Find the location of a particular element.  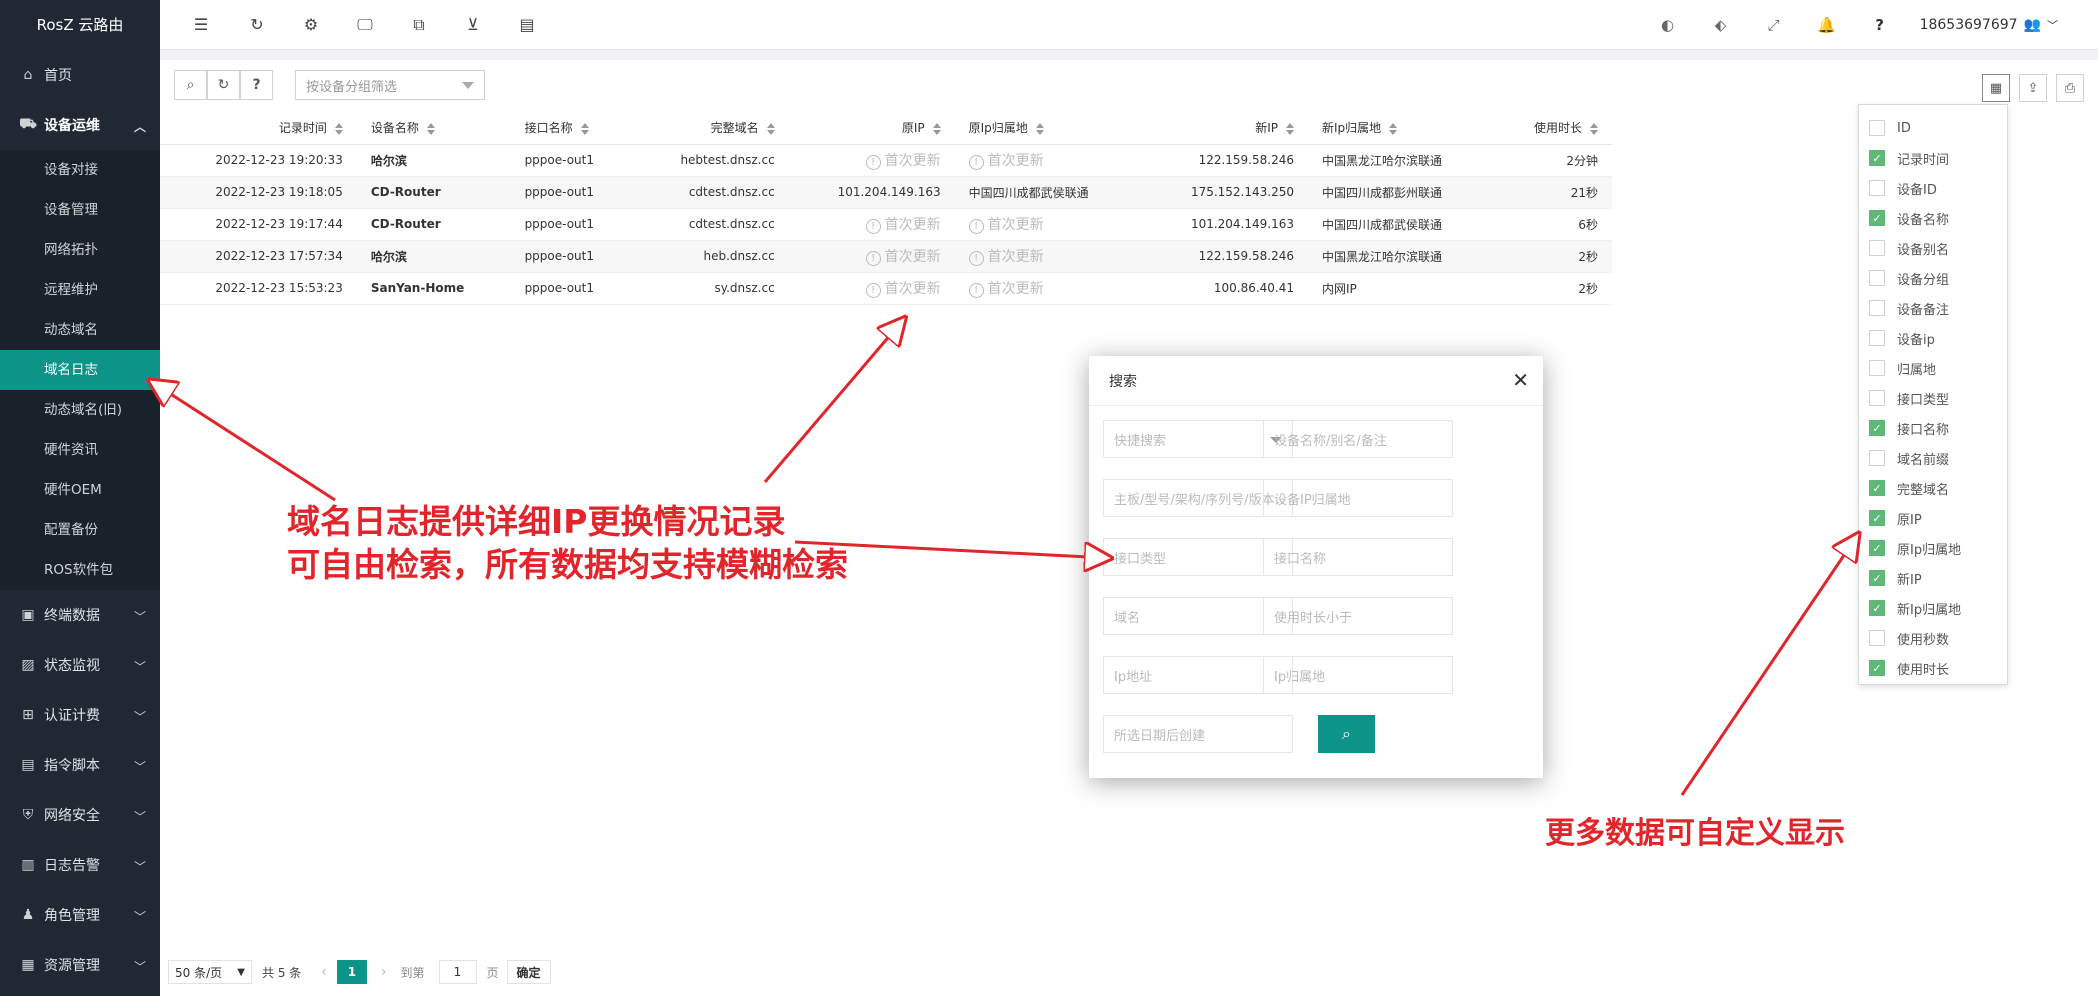

arrow-to-table is located at coordinates (833, 401).